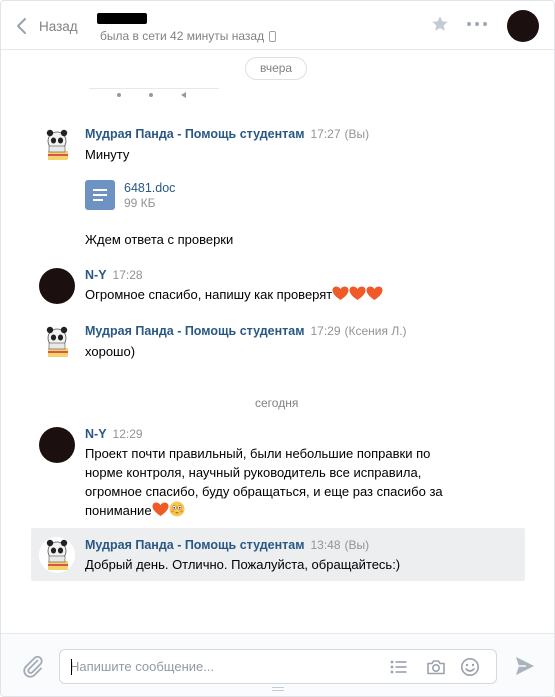 Image resolution: width=555 pixels, height=697 pixels. What do you see at coordinates (277, 403) in the screenshot?
I see `day-separator: сегодня` at bounding box center [277, 403].